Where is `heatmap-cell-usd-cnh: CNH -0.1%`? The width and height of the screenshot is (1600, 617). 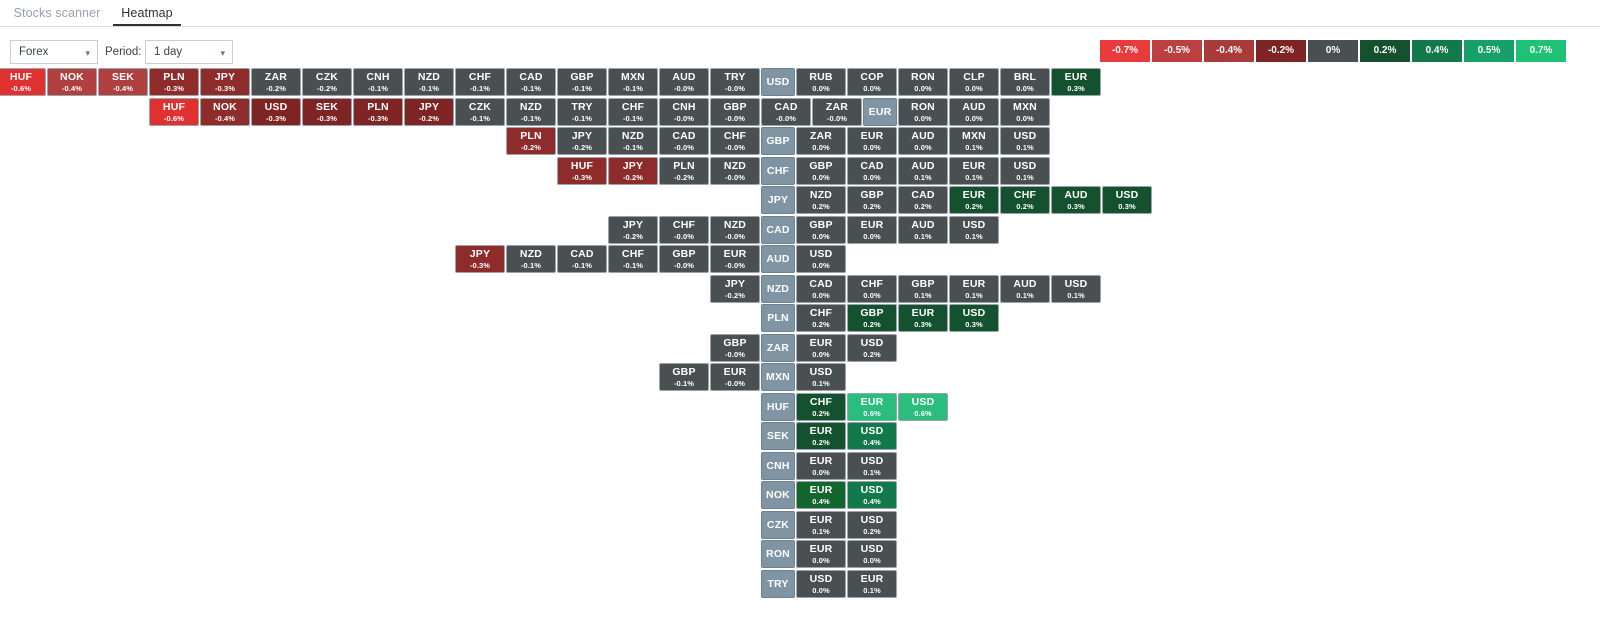 heatmap-cell-usd-cnh: CNH -0.1% is located at coordinates (378, 82).